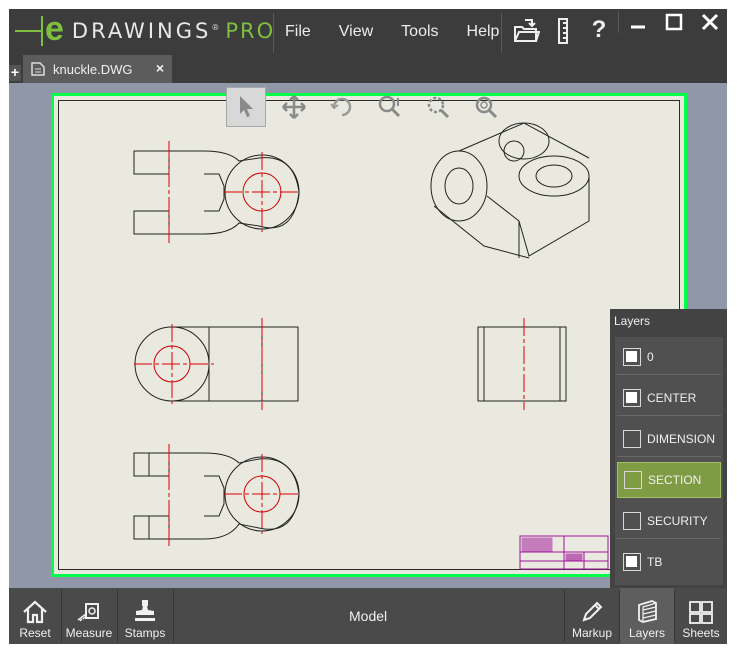  Describe the element at coordinates (701, 633) in the screenshot. I see `sheets-label: Sheets` at that location.